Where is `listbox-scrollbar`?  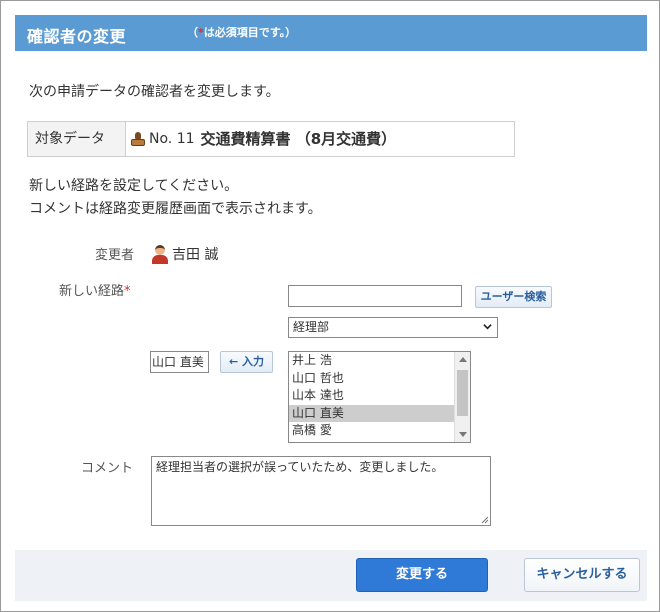
listbox-scrollbar is located at coordinates (462, 397).